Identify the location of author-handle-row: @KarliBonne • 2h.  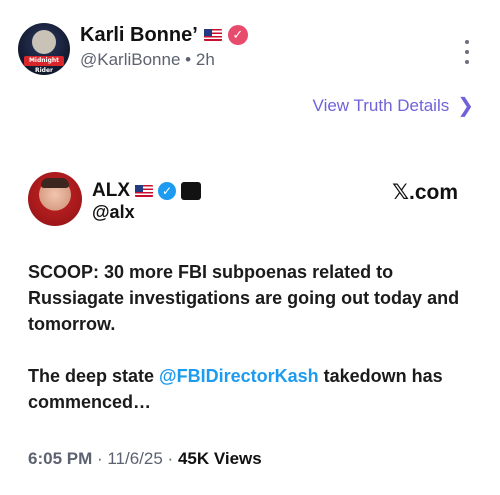
(147, 60).